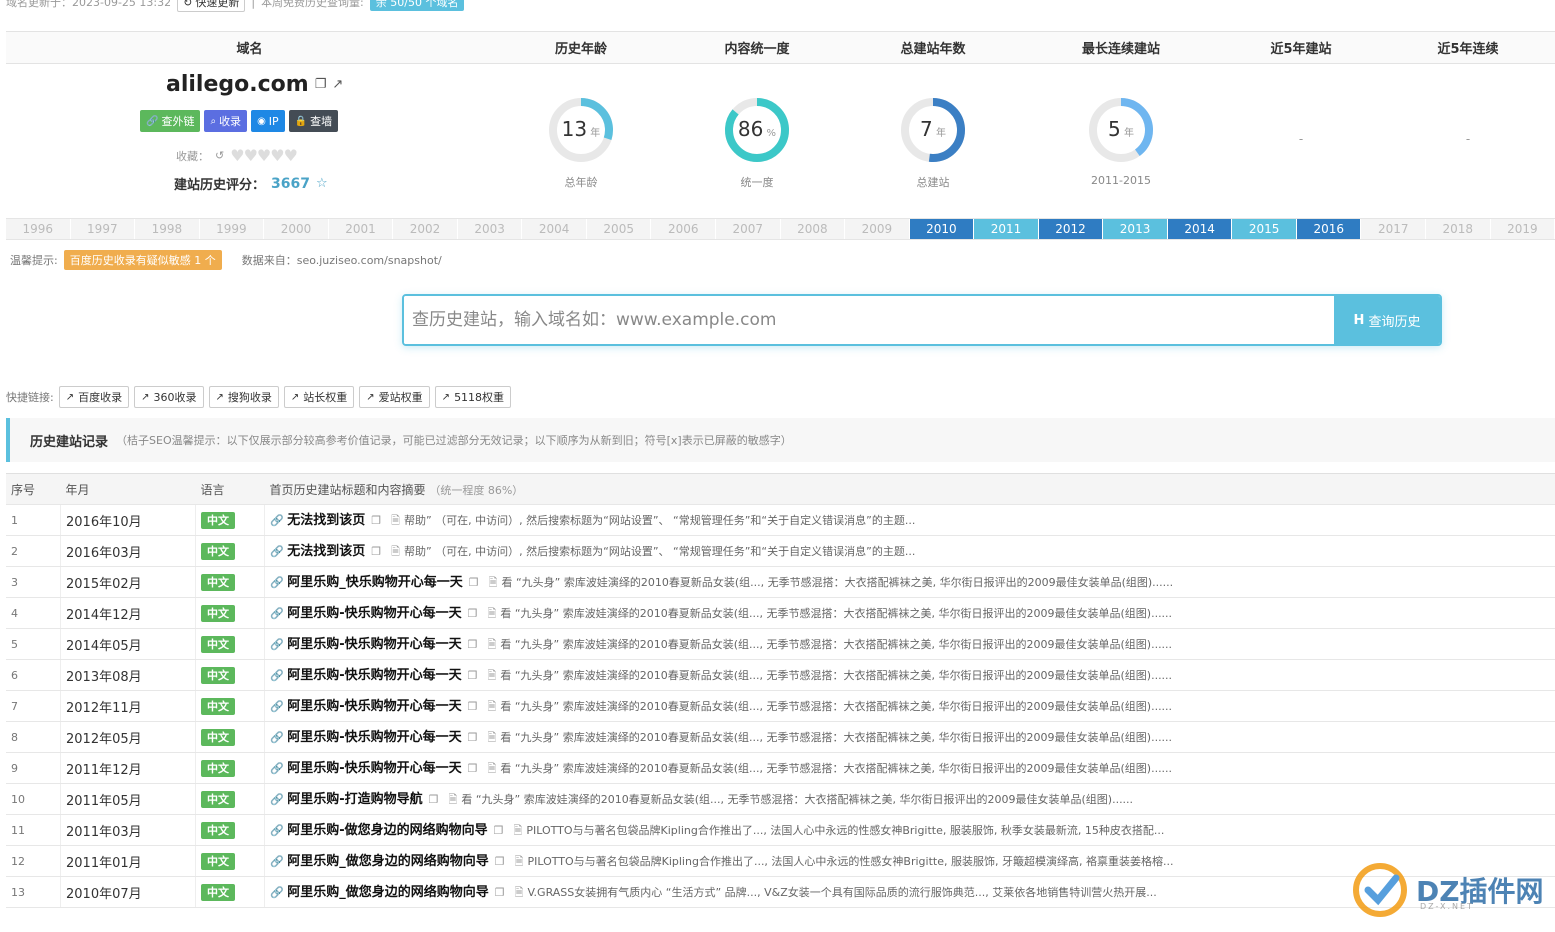  What do you see at coordinates (877, 229) in the screenshot?
I see `year-2009: 2009` at bounding box center [877, 229].